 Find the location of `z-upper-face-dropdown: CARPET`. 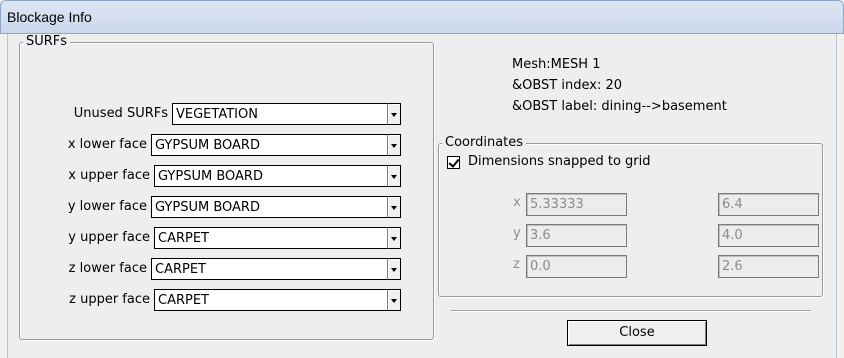

z-upper-face-dropdown: CARPET is located at coordinates (277, 300).